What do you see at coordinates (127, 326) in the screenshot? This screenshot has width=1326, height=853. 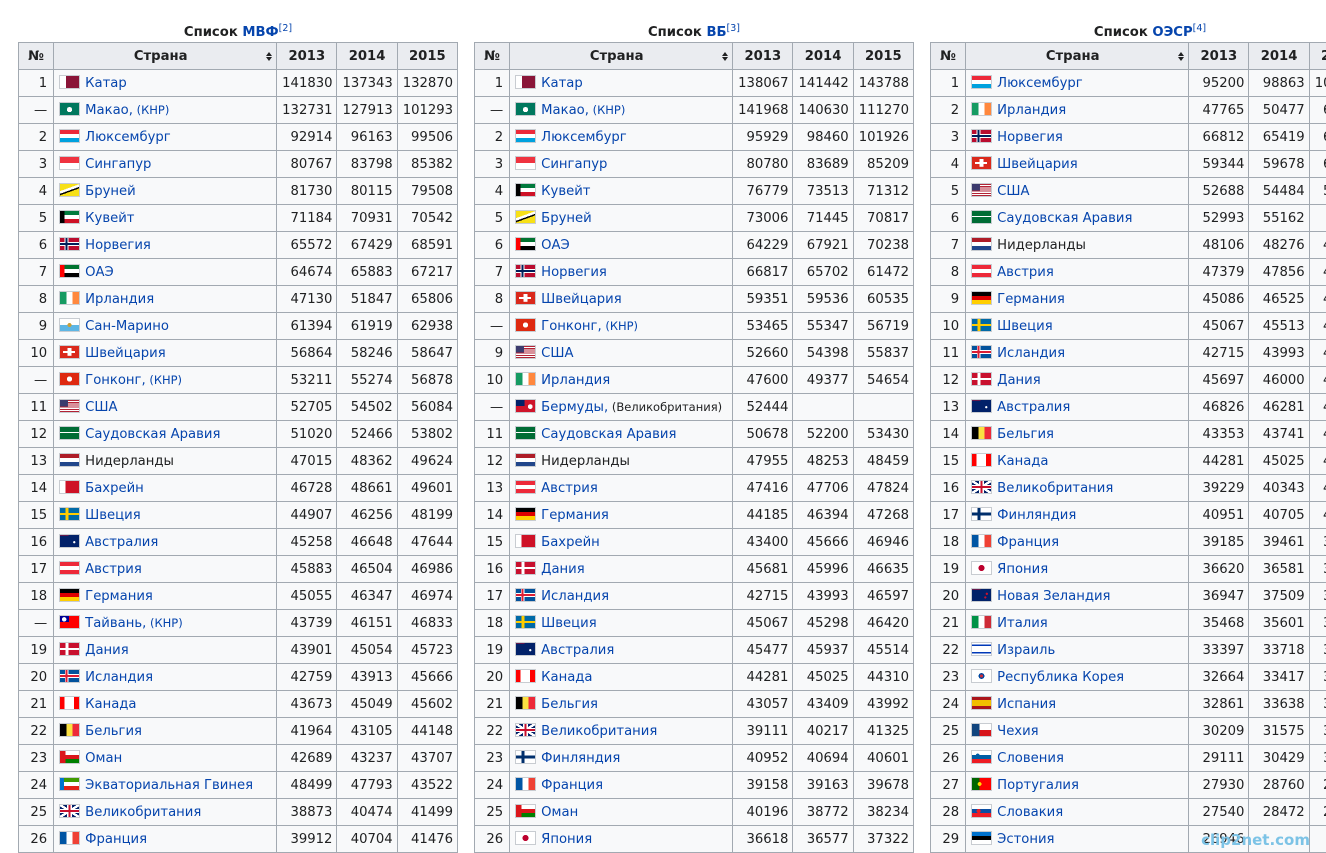 I see `country-link: Сан-Марино` at bounding box center [127, 326].